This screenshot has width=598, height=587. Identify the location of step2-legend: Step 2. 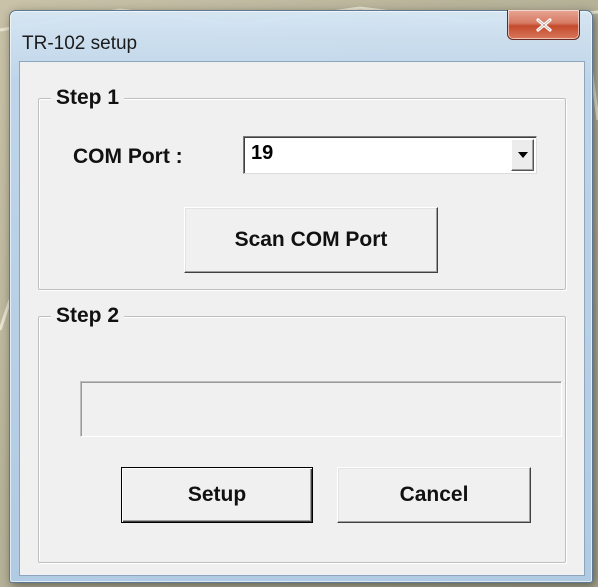
(88, 316).